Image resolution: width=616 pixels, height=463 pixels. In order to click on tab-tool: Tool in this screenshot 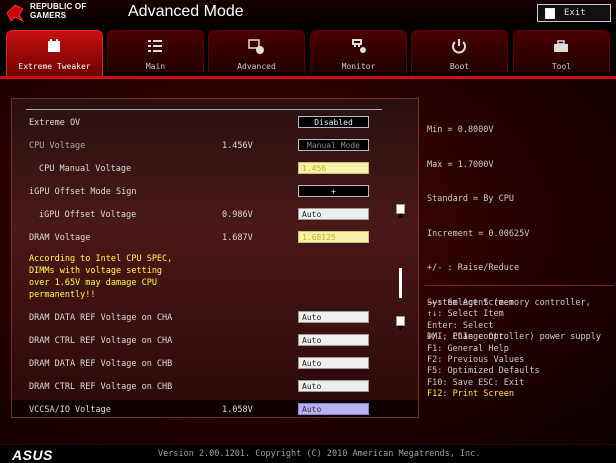, I will do `click(561, 51)`.